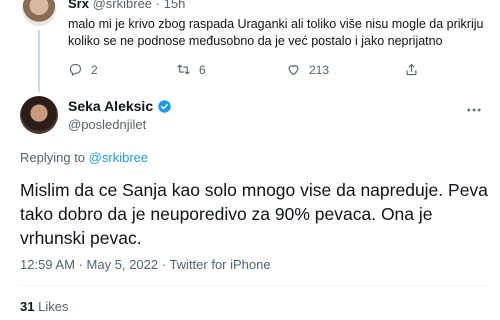 The width and height of the screenshot is (500, 320). Describe the element at coordinates (183, 69) in the screenshot. I see `retweet-icon` at that location.